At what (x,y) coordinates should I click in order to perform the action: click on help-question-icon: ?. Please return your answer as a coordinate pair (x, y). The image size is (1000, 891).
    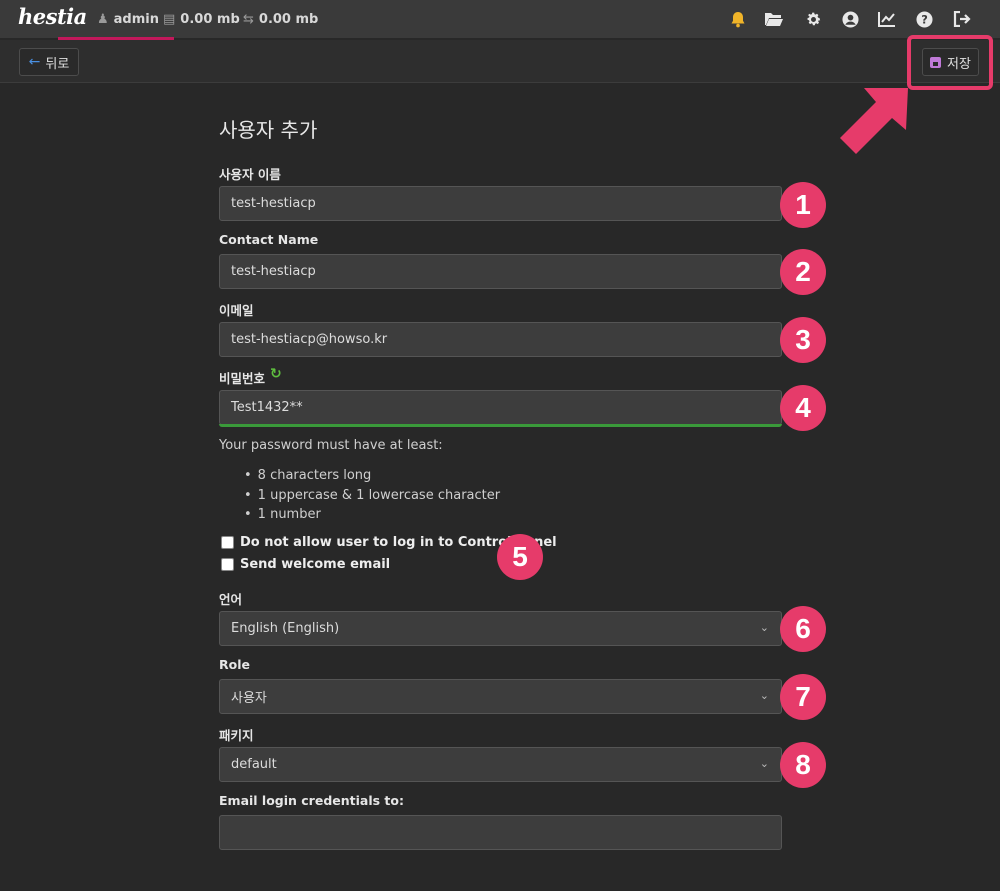
    Looking at the image, I should click on (924, 19).